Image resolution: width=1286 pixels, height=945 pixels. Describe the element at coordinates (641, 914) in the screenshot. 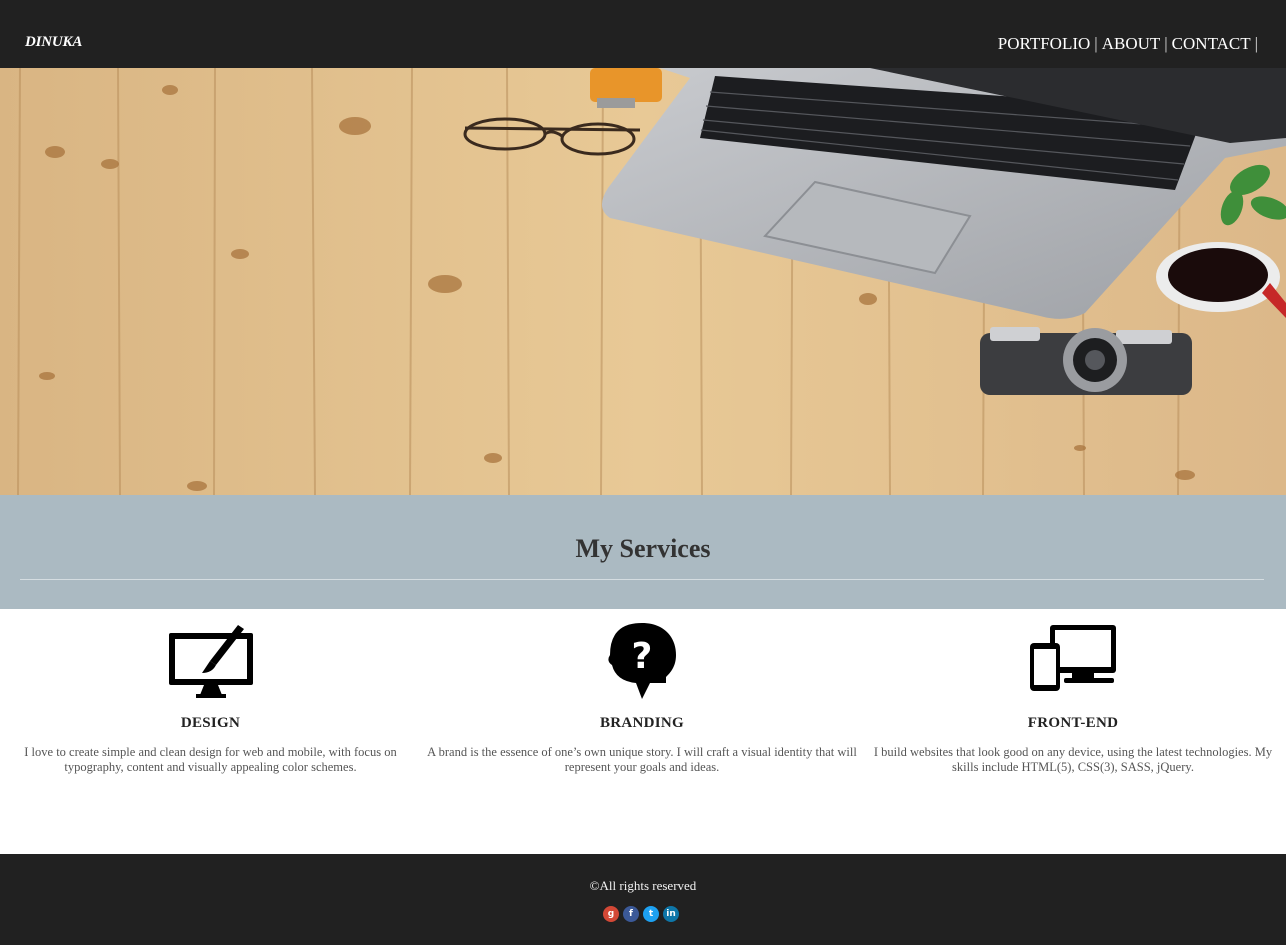

I see `social-links: g f t in` at that location.